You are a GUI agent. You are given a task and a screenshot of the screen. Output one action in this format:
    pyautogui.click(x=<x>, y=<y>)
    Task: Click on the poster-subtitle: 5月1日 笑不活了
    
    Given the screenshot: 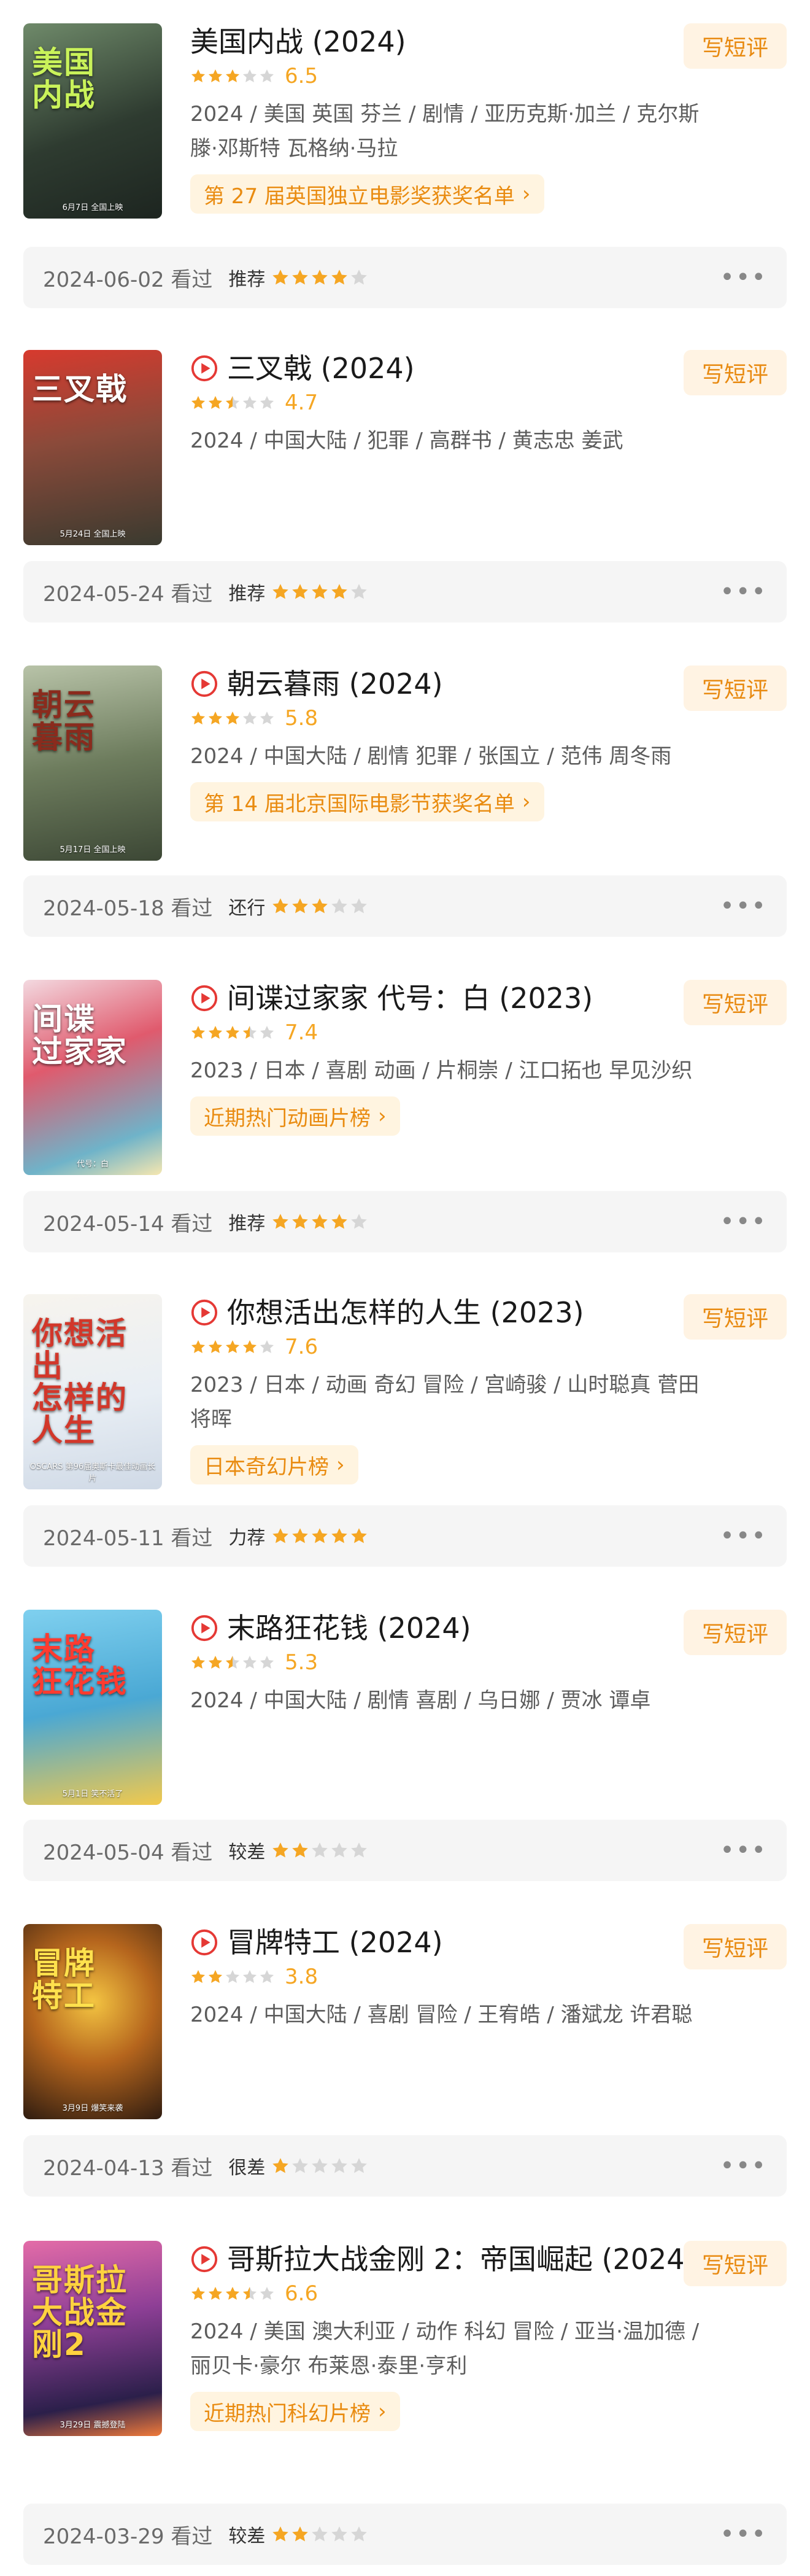 What is the action you would take?
    pyautogui.click(x=92, y=1794)
    